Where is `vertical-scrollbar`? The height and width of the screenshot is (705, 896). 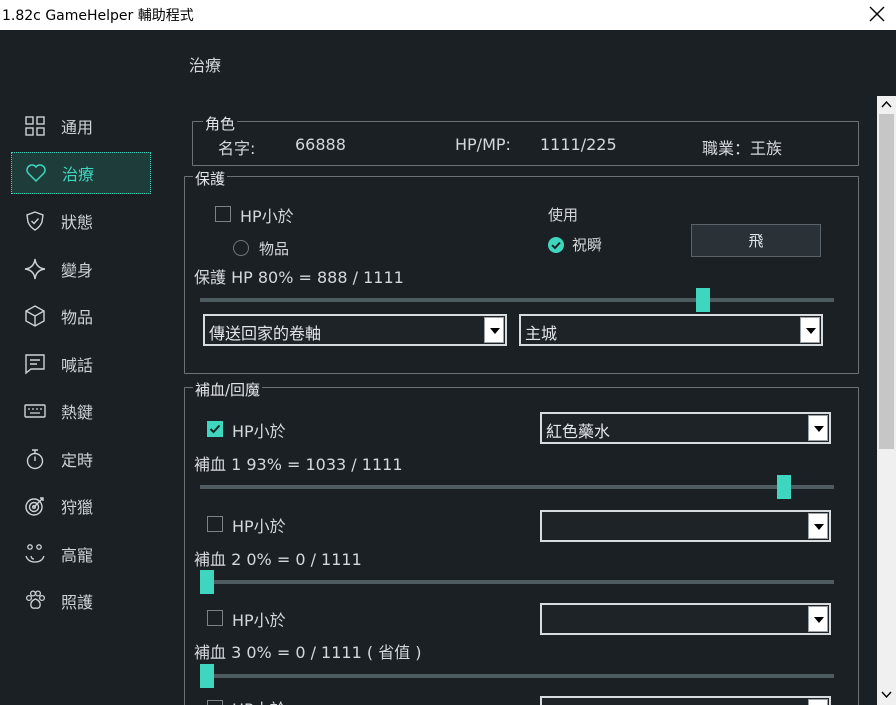 vertical-scrollbar is located at coordinates (886, 400).